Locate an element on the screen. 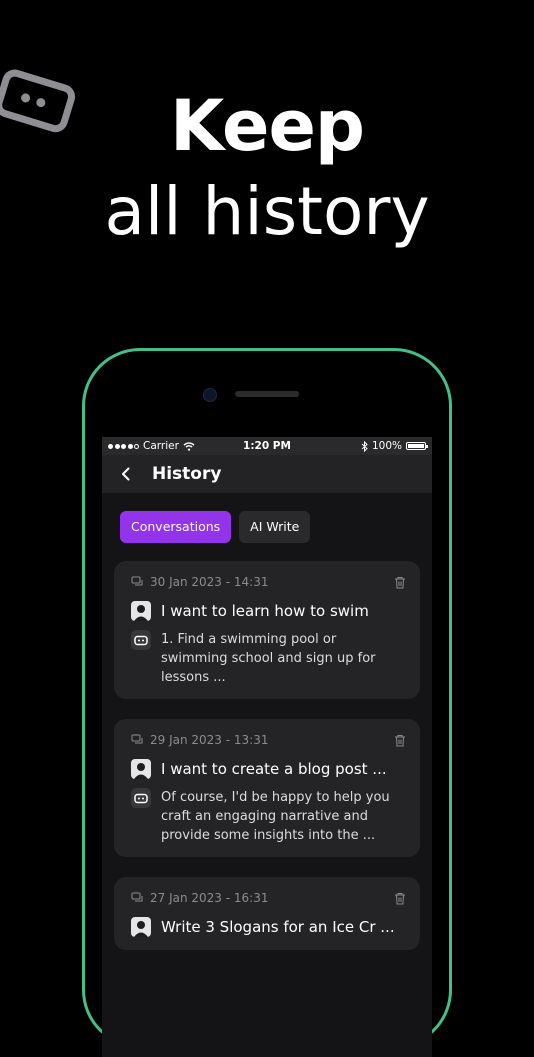  chevron-left-icon is located at coordinates (126, 474).